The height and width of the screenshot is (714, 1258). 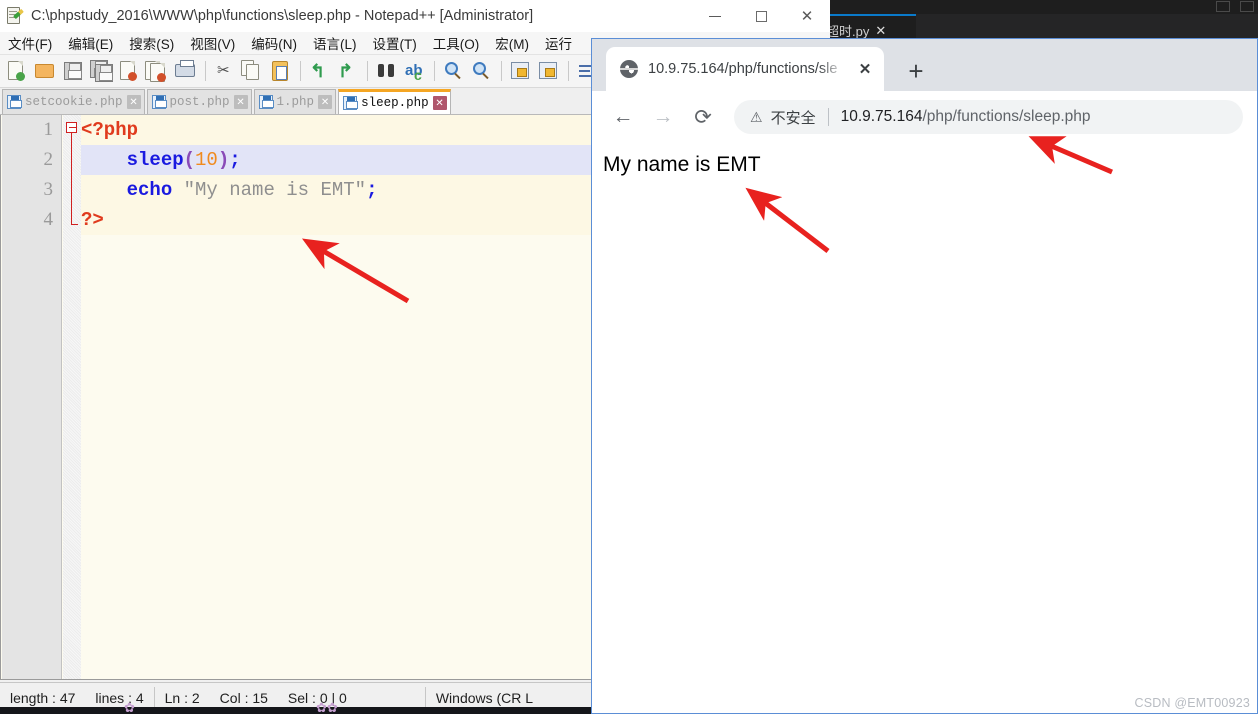 What do you see at coordinates (395, 43) in the screenshot?
I see `menu-item-settings: 设置(T)` at bounding box center [395, 43].